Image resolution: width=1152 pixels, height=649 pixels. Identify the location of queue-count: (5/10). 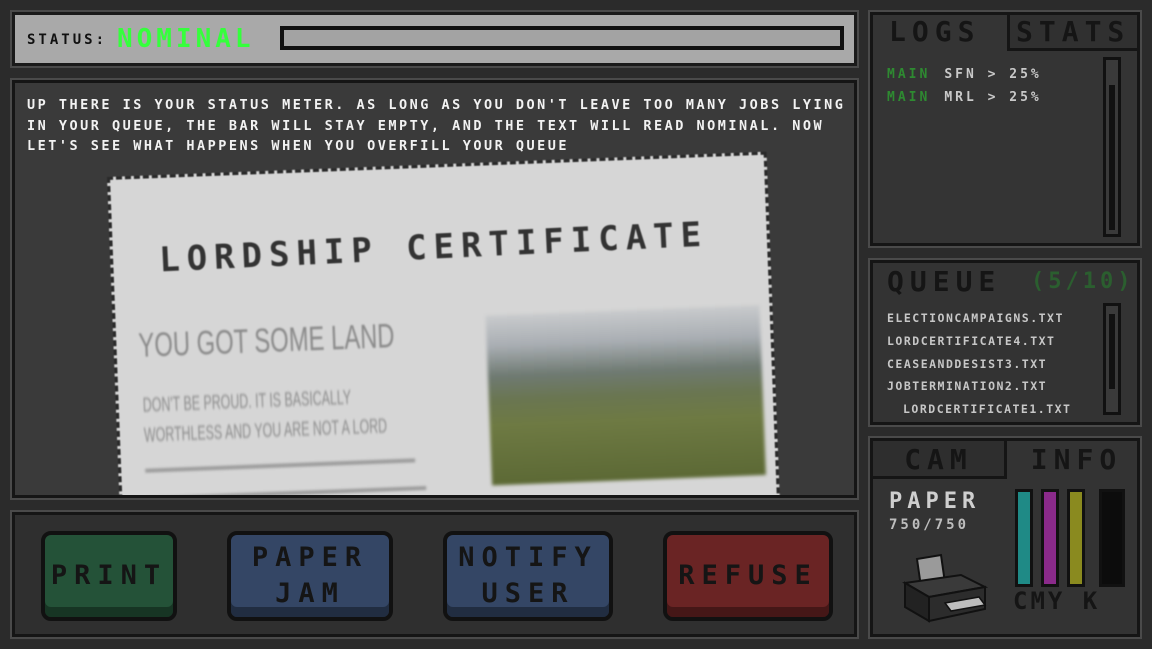
(1083, 281).